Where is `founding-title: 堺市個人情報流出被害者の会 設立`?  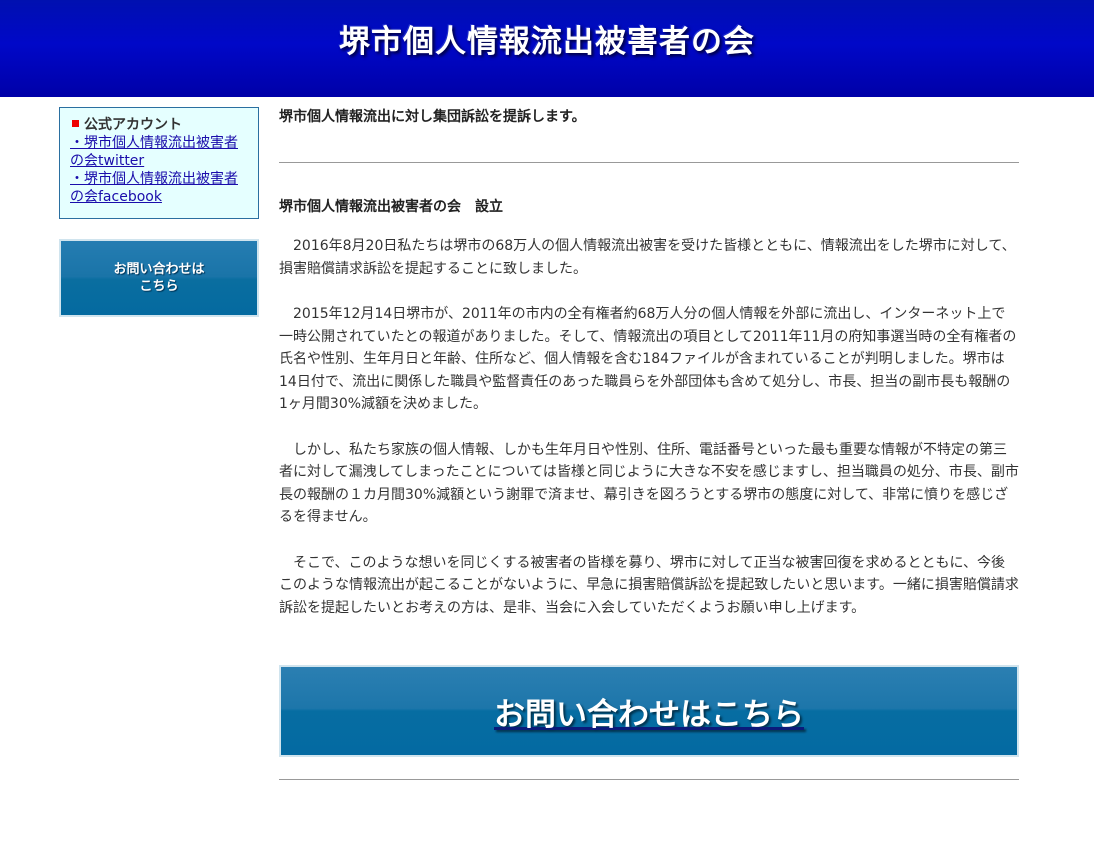 founding-title: 堺市個人情報流出被害者の会 設立 is located at coordinates (391, 207).